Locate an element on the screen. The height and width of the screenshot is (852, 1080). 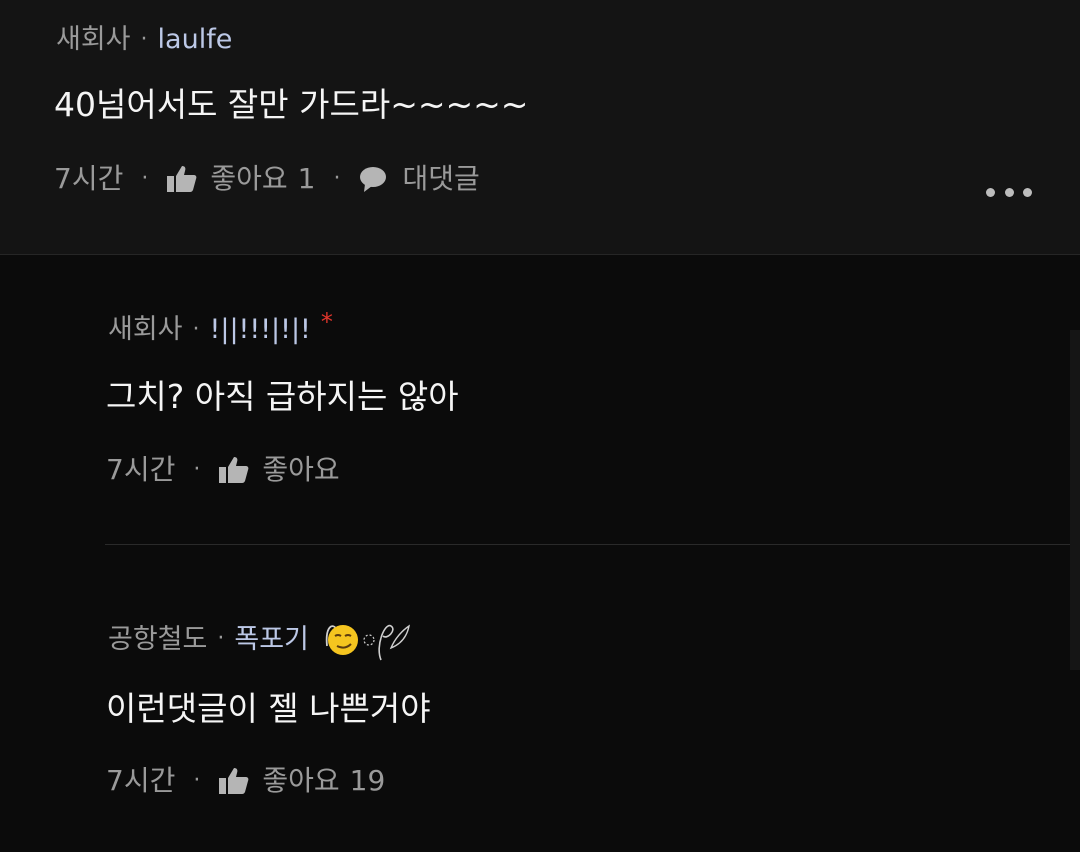
comment-meta: 공항철도 · 폭포기 is located at coordinates (260, 639).